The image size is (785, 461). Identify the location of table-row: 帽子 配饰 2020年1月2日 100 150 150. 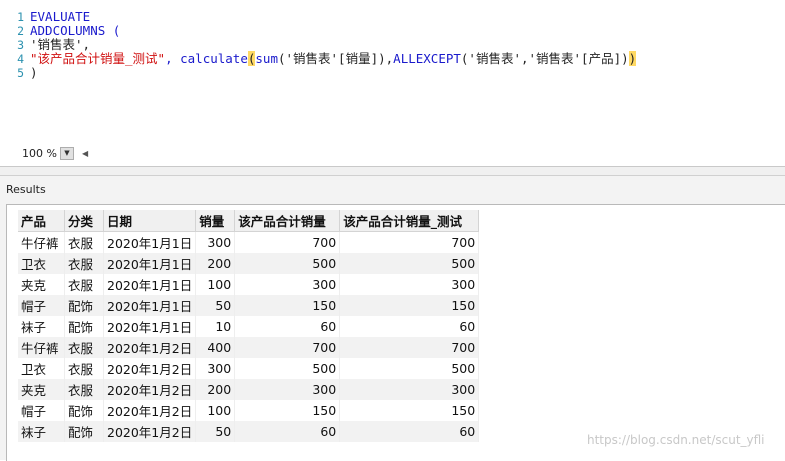
(249, 410).